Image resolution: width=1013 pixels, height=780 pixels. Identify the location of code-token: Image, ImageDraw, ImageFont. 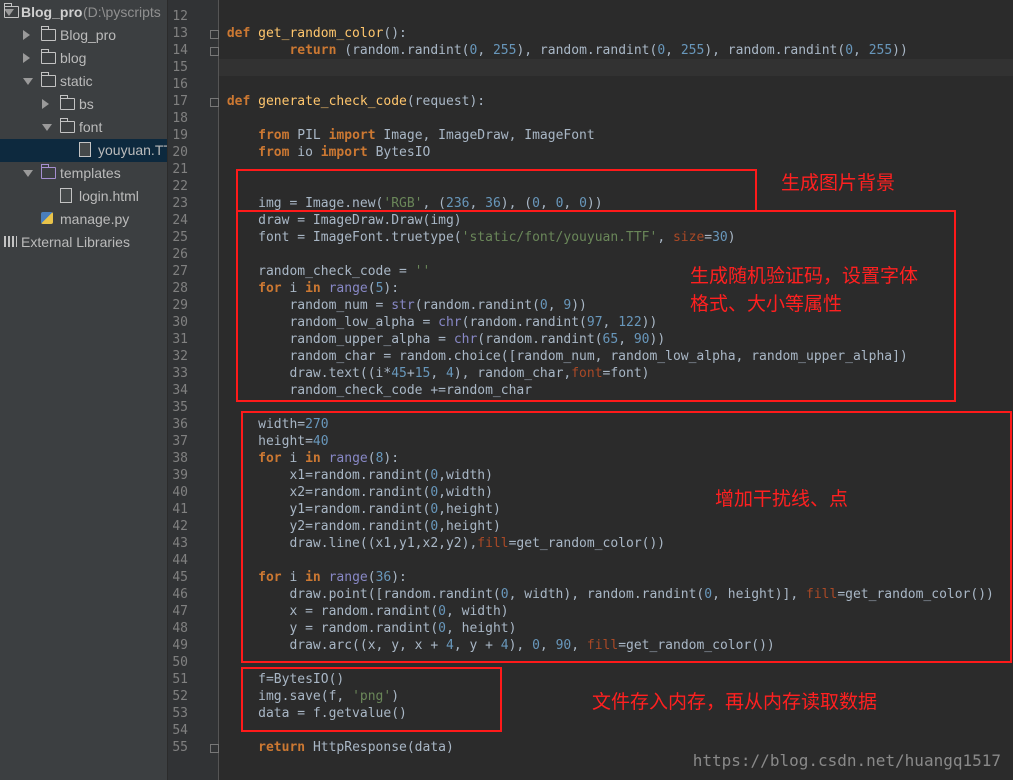
(489, 135).